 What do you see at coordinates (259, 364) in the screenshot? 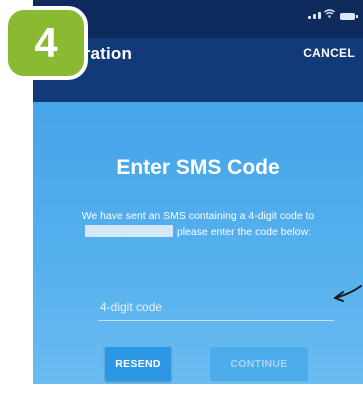
I see `continue-button: CONTINUE` at bounding box center [259, 364].